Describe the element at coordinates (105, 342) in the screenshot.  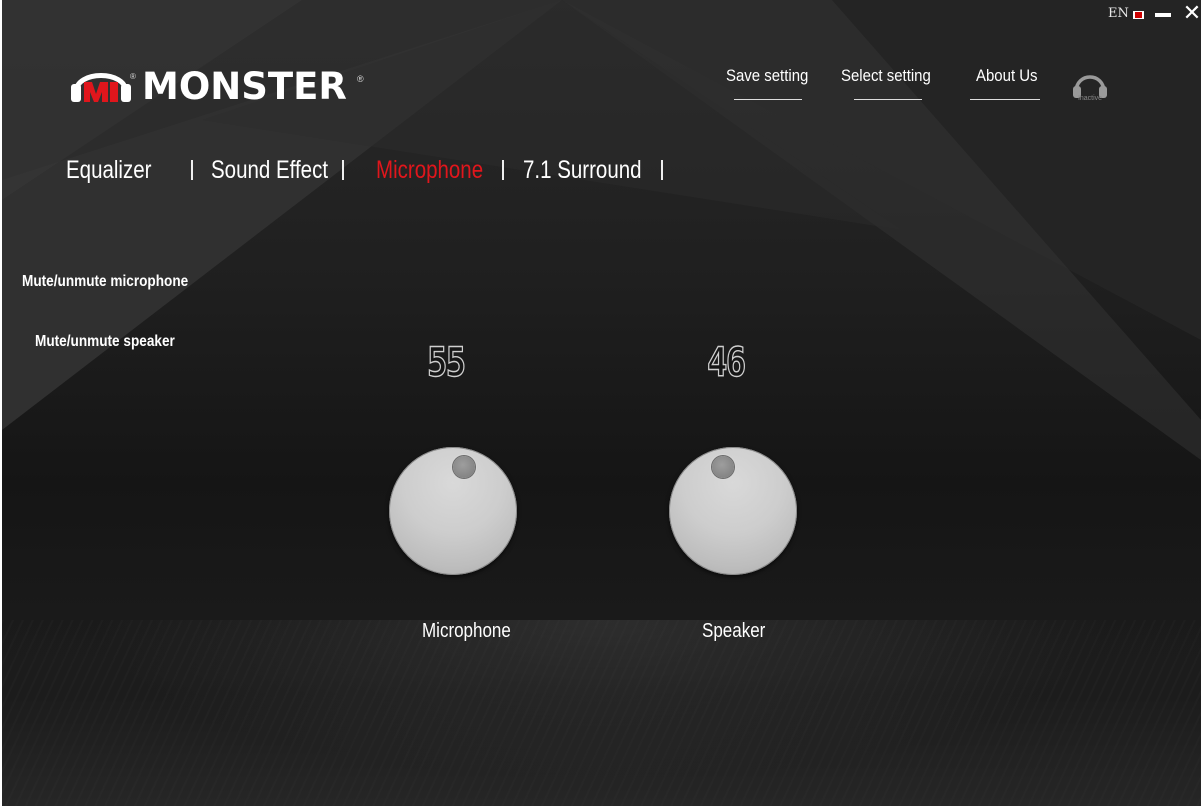
I see `mute-speaker-toggle: Mute/unmute speaker` at that location.